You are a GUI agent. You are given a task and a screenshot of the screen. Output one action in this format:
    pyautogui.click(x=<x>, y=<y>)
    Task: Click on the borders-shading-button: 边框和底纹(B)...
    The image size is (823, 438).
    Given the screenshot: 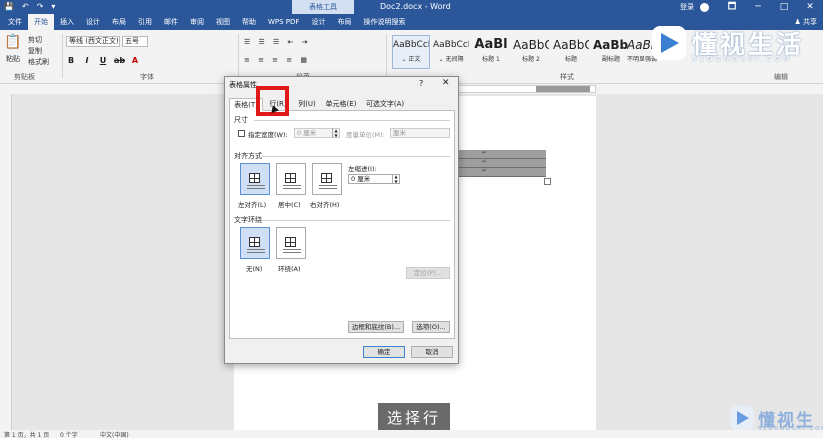 What is the action you would take?
    pyautogui.click(x=376, y=327)
    